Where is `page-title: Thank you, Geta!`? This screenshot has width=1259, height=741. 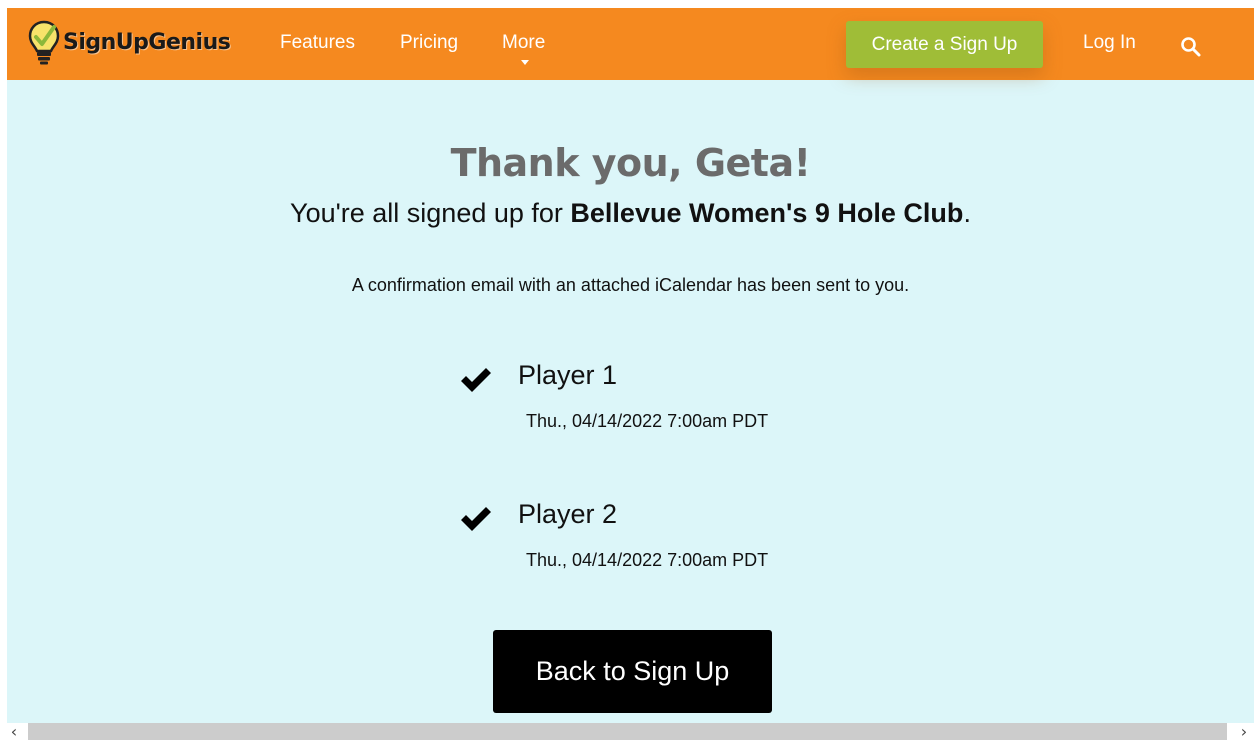
page-title: Thank you, Geta! is located at coordinates (630, 163).